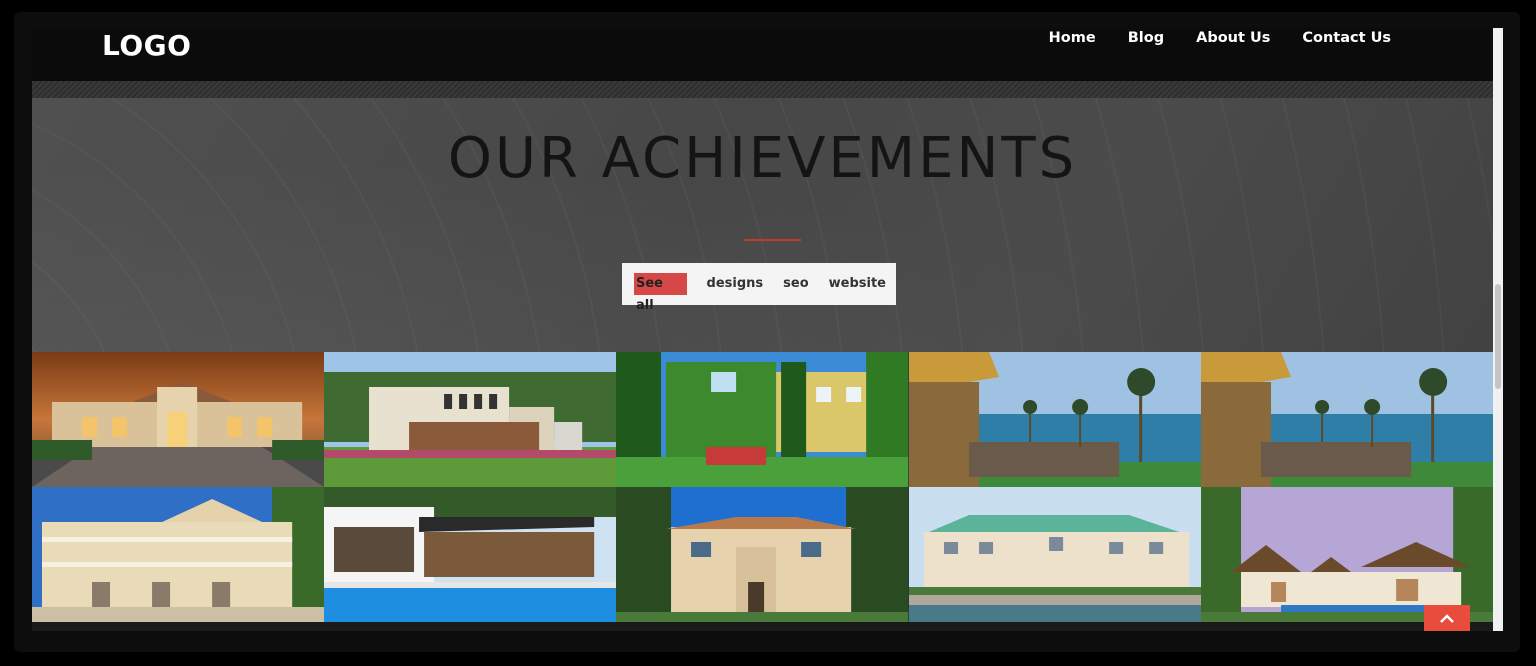  I want to click on gallery-tile-ivy-covered-villa, so click(762, 419).